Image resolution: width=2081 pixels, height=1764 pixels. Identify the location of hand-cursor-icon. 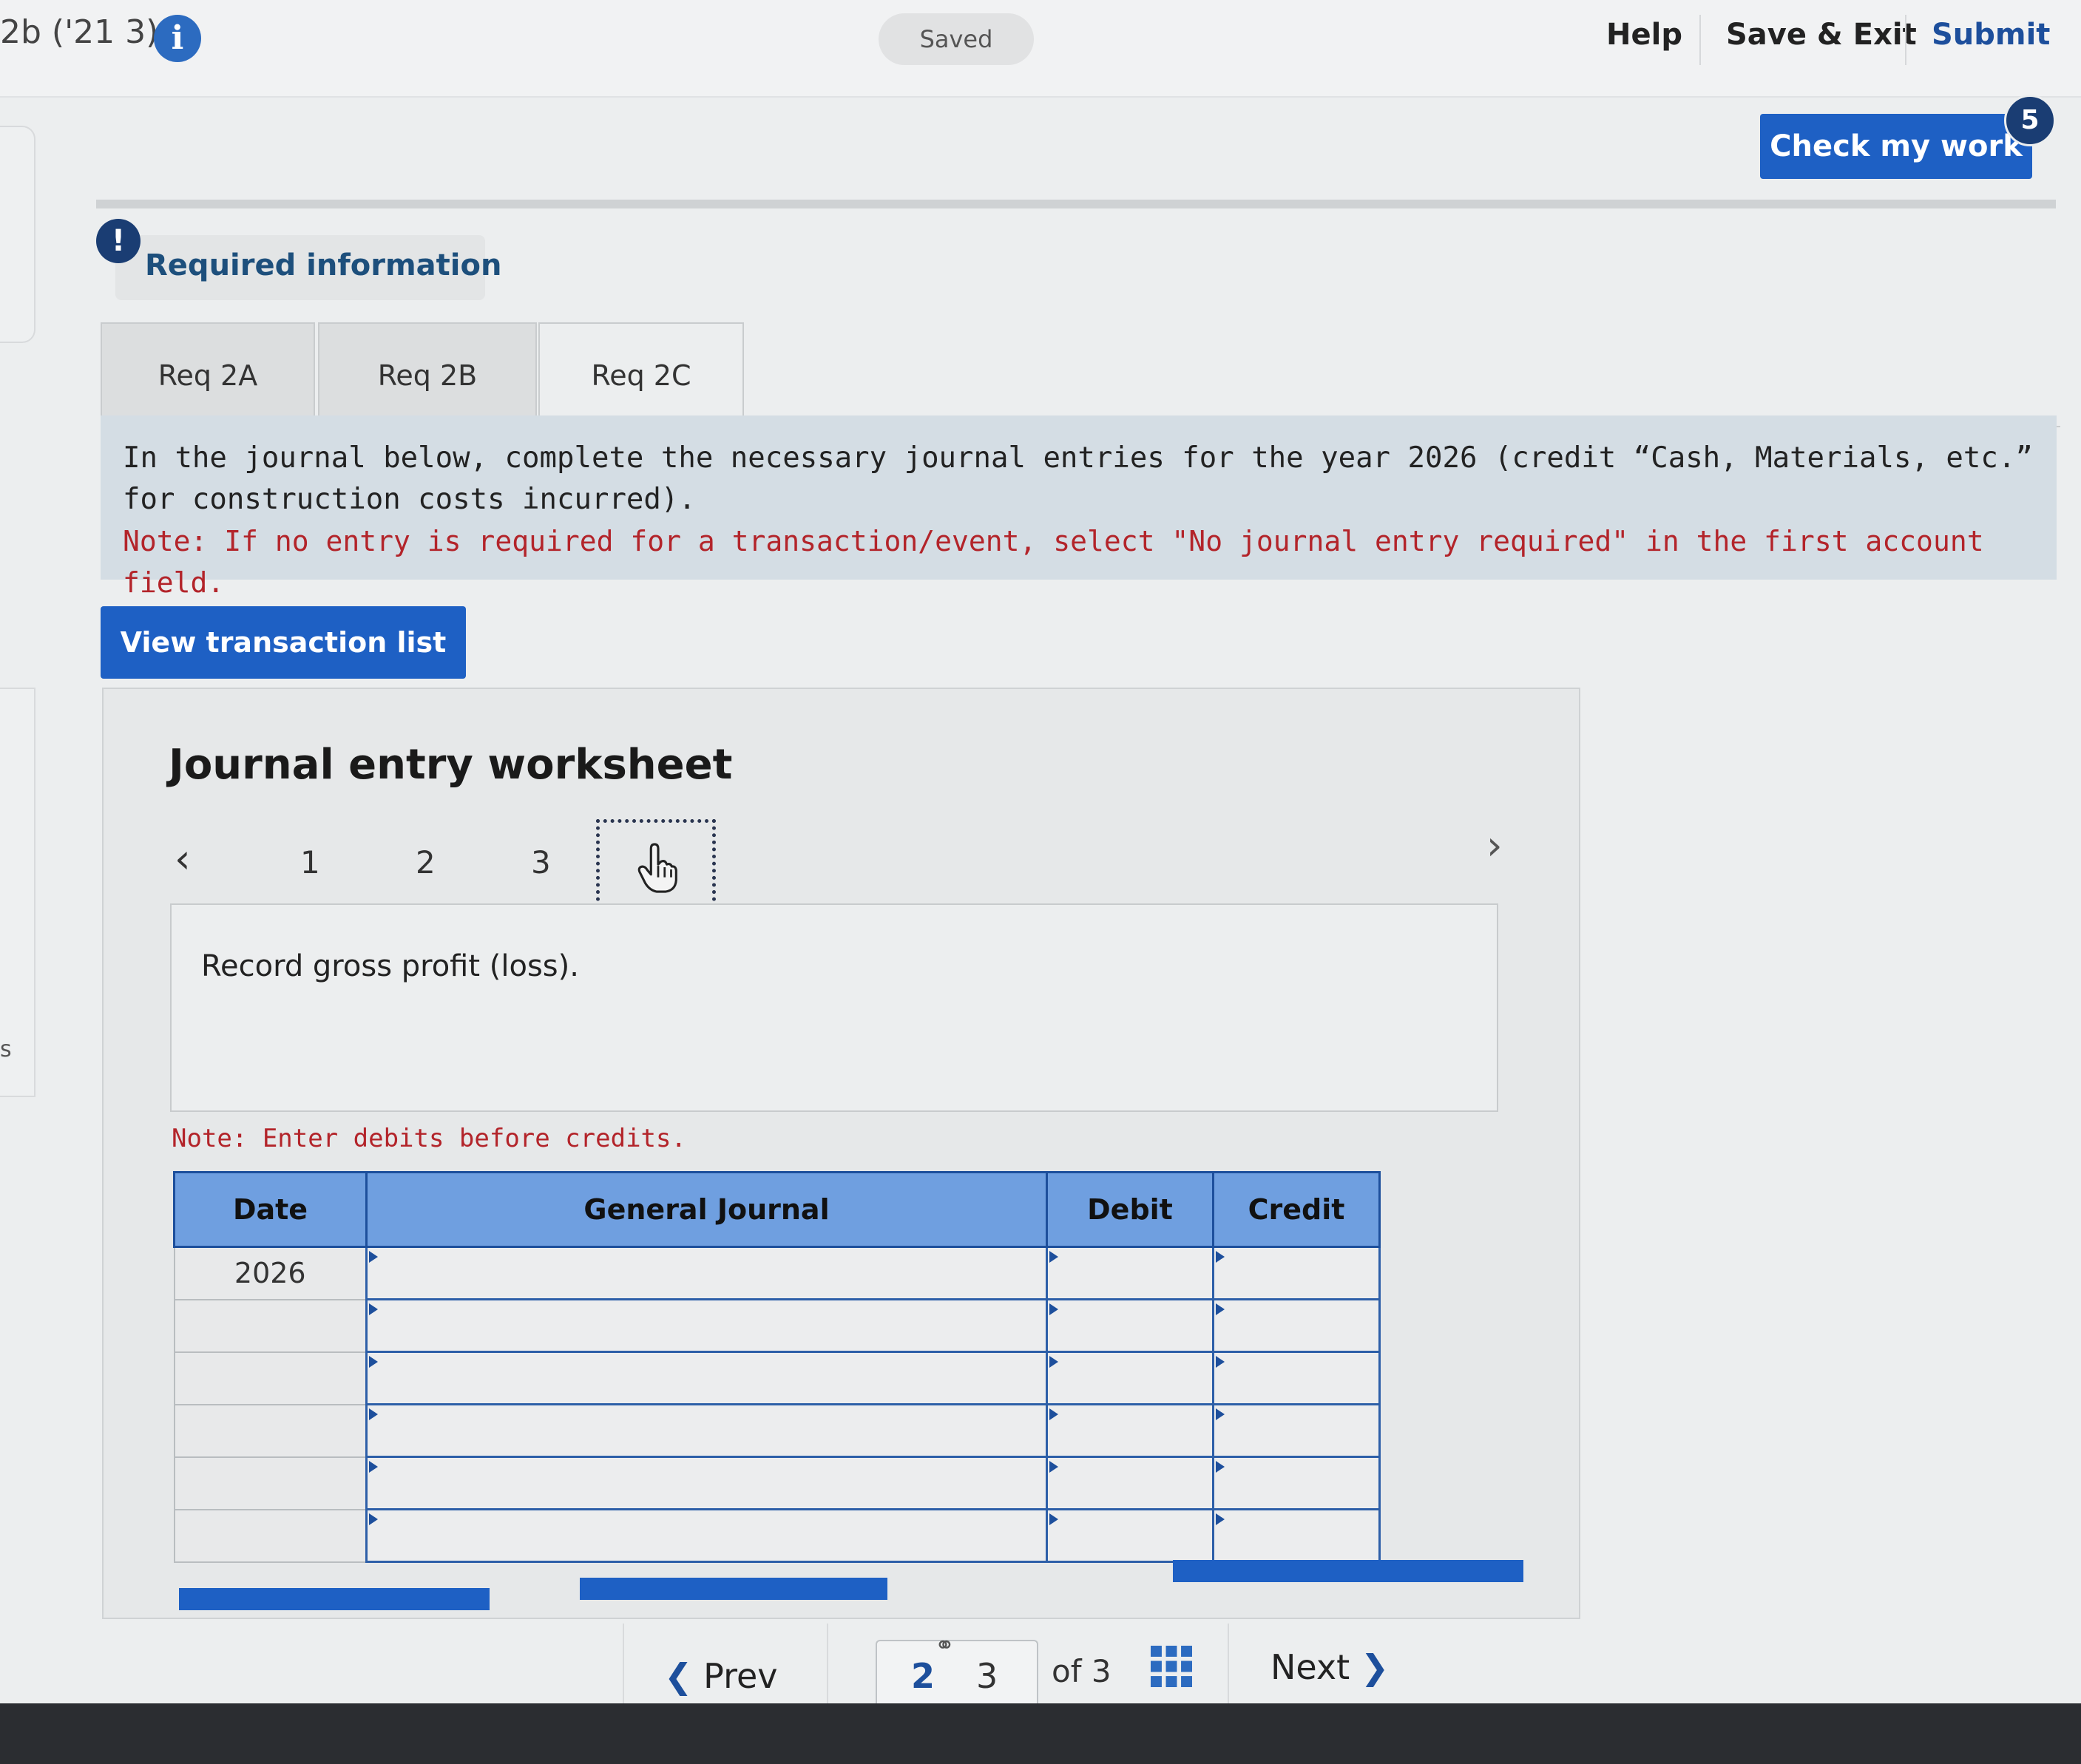
(657, 868).